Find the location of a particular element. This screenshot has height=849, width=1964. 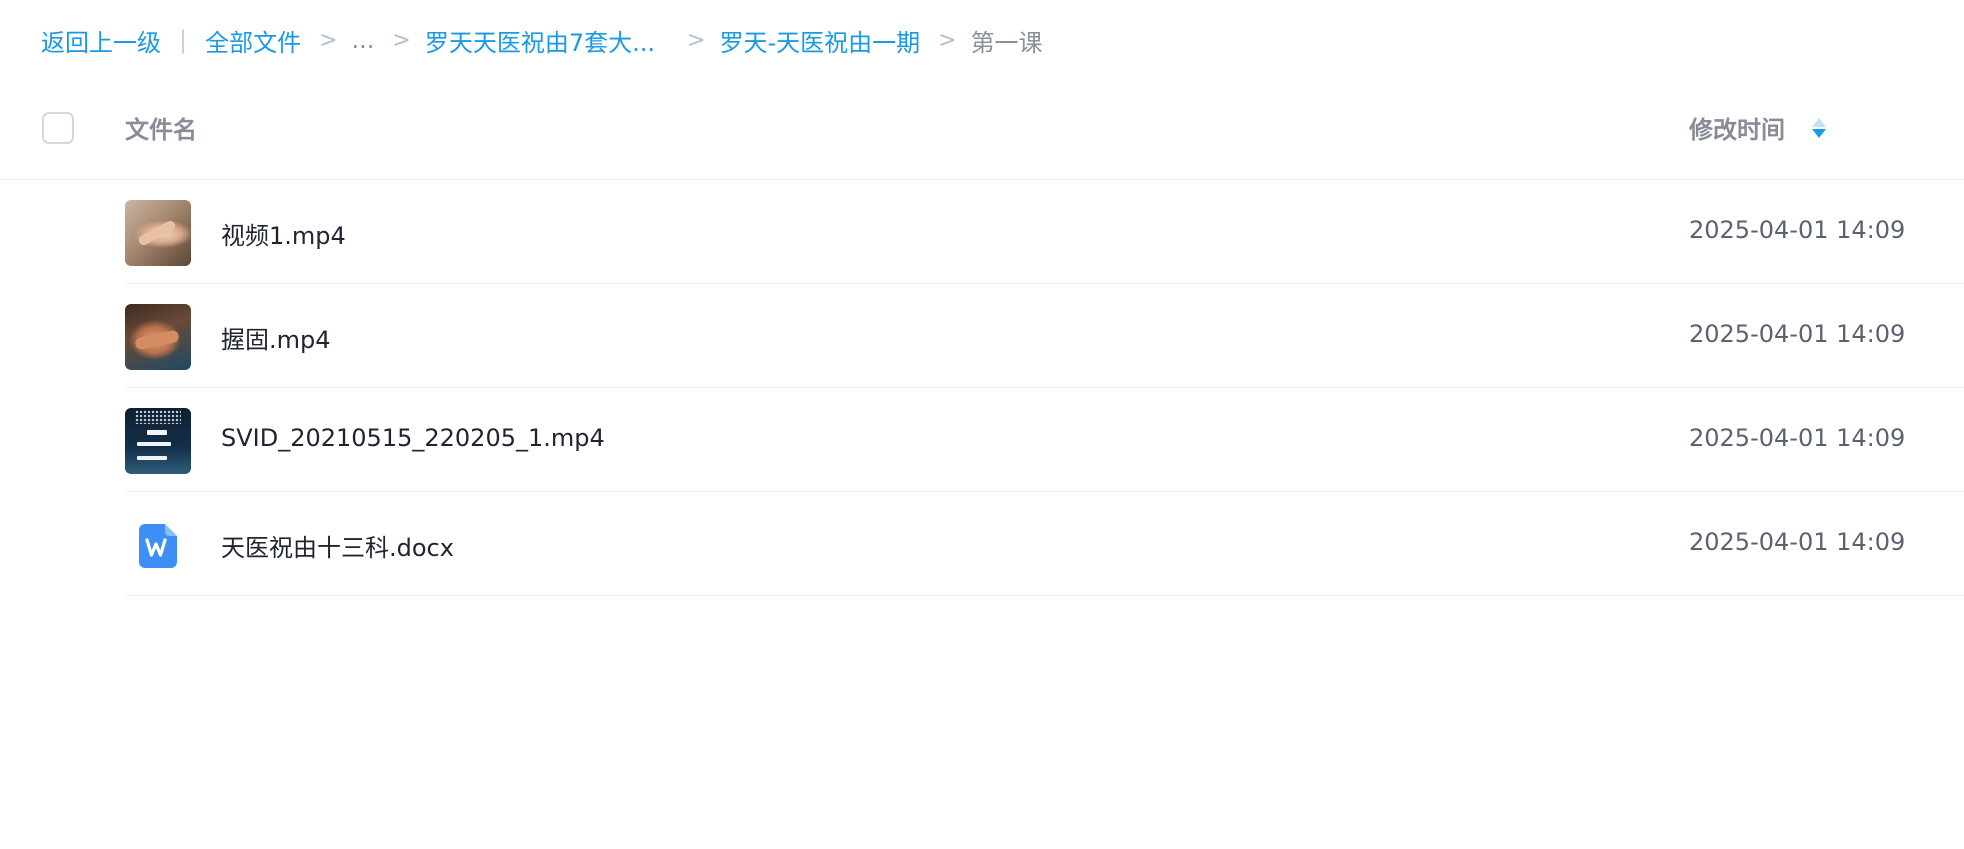

back-to-parent-link: 返回上一级 is located at coordinates (101, 40).